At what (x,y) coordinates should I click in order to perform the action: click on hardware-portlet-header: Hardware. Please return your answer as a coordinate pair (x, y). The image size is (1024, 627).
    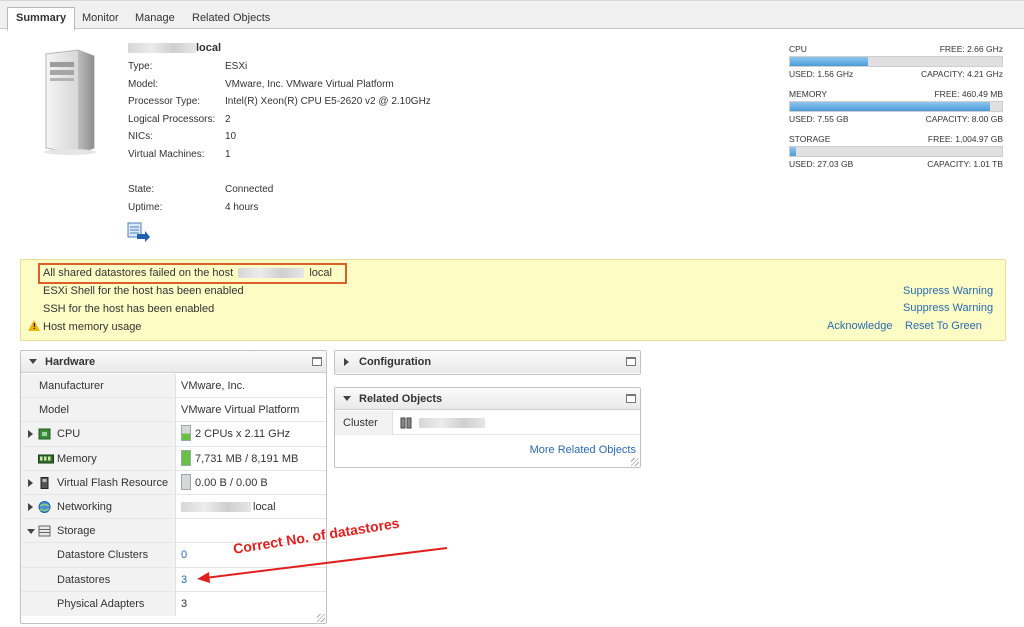
    Looking at the image, I should click on (173, 362).